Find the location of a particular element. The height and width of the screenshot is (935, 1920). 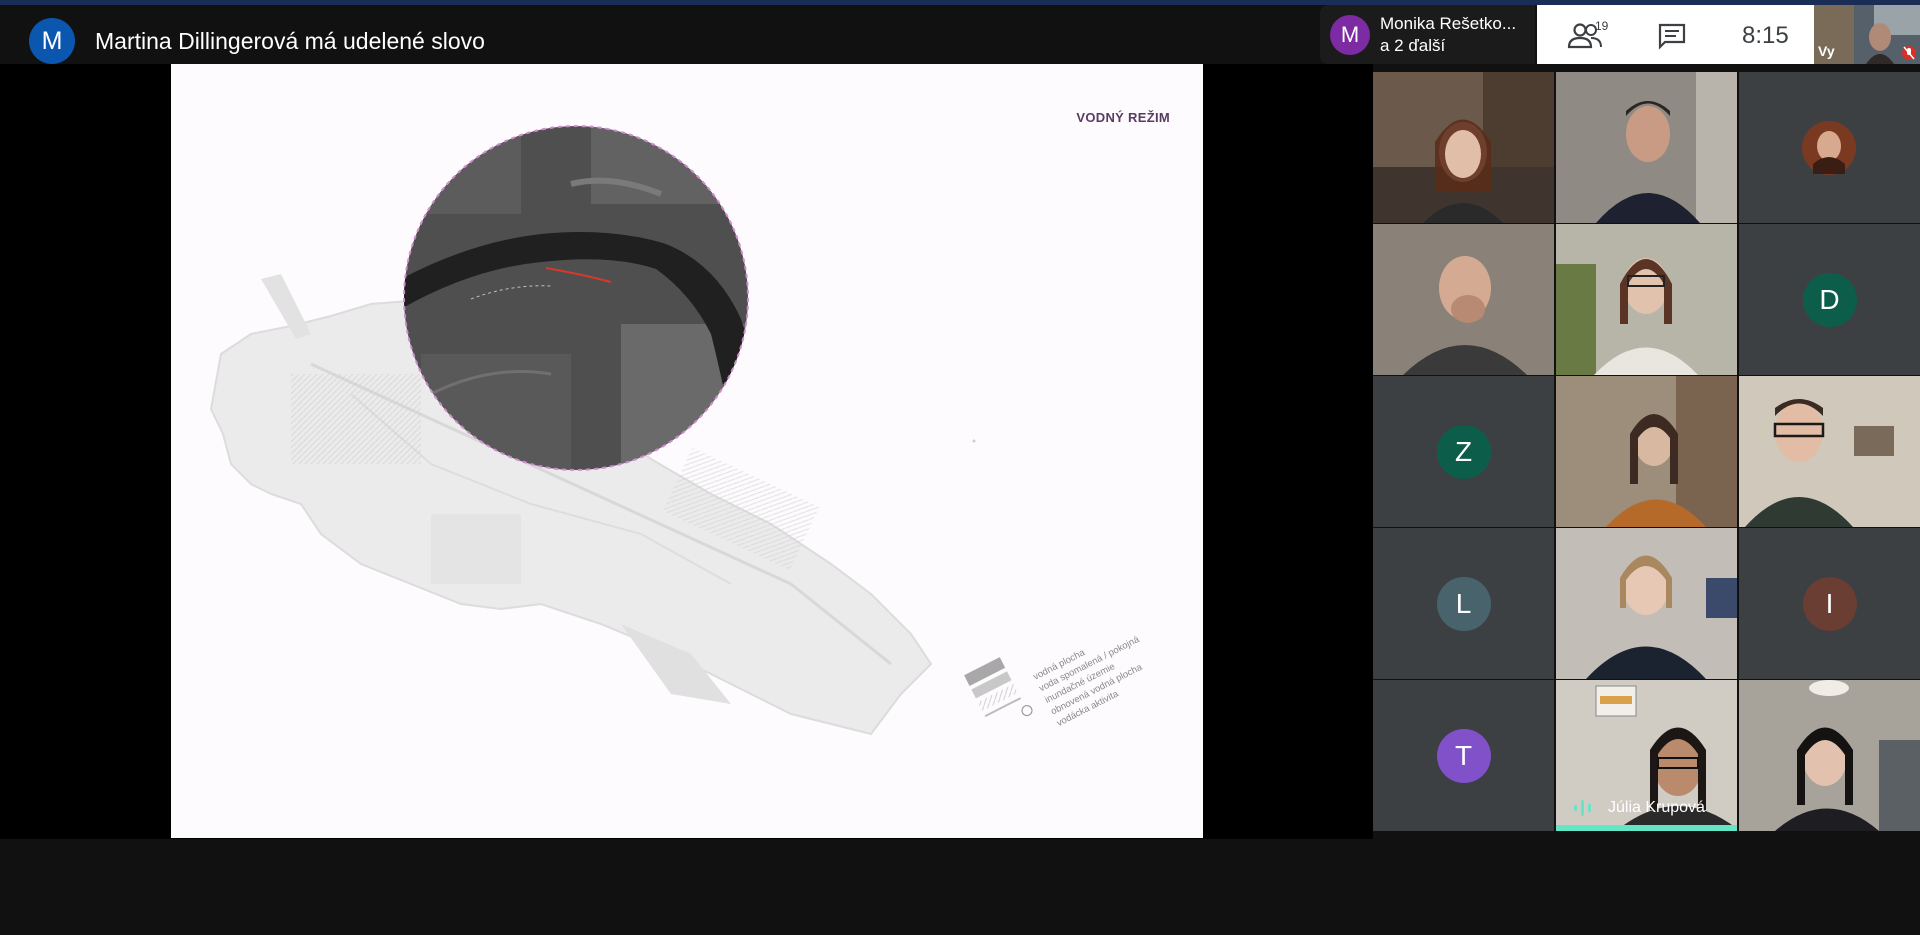

self-view-tile: Vy is located at coordinates (1867, 34).